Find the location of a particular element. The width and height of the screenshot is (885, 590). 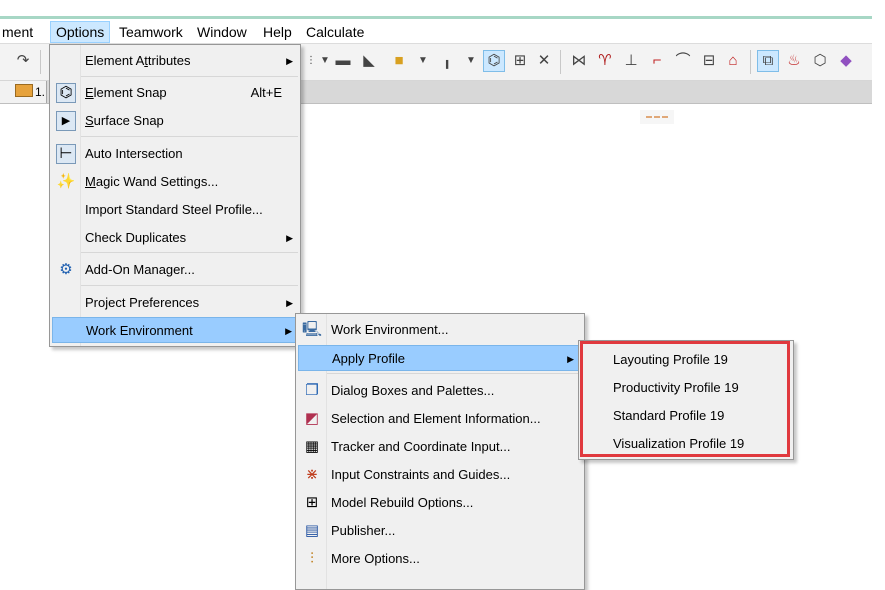

group-icon: ⧉ is located at coordinates (768, 61).